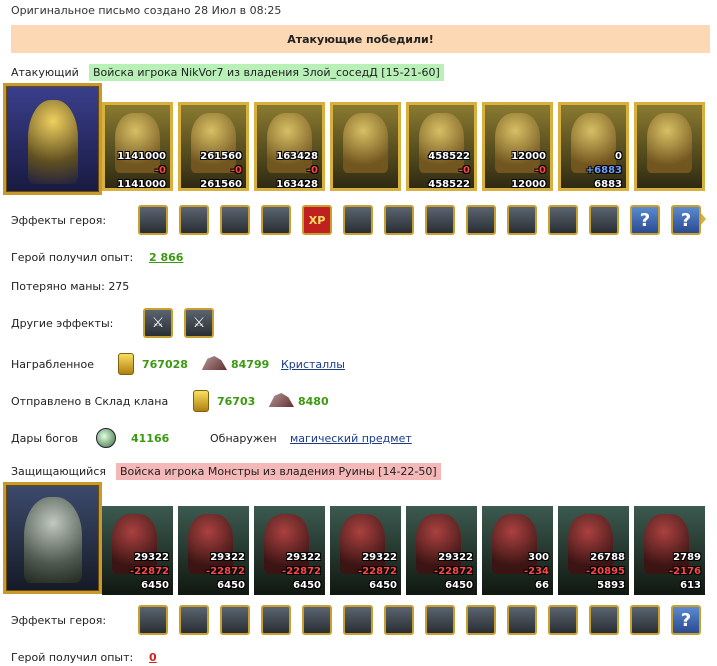 The width and height of the screenshot is (717, 666). Describe the element at coordinates (593, 146) in the screenshot. I see `attacker-unit-slot: 0 +6883 6883` at that location.